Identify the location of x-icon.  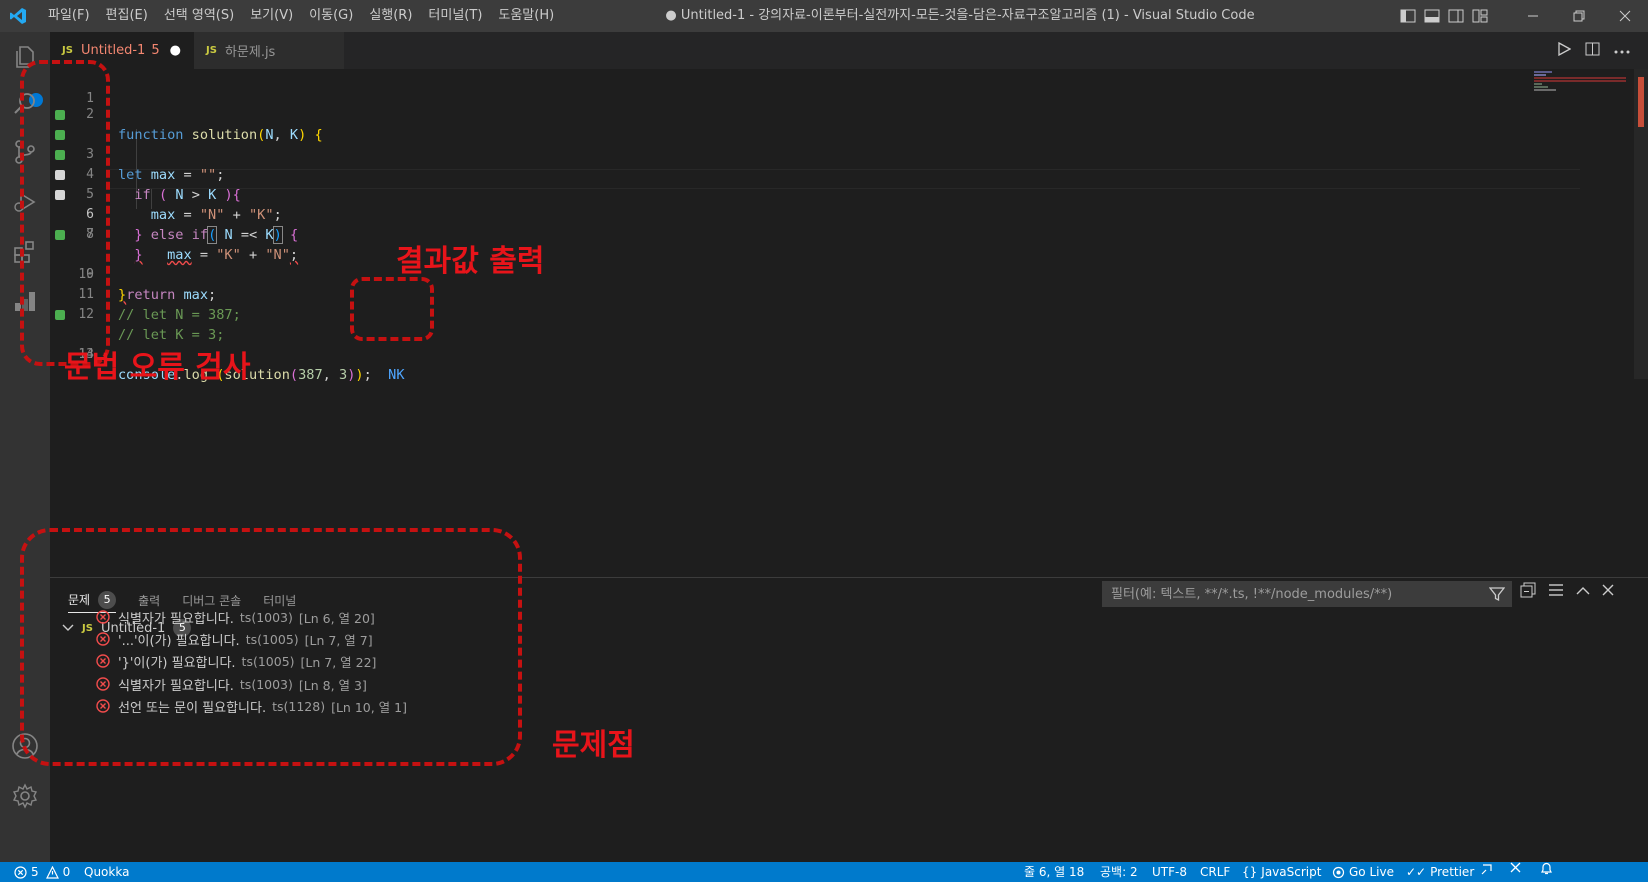
(1515, 867).